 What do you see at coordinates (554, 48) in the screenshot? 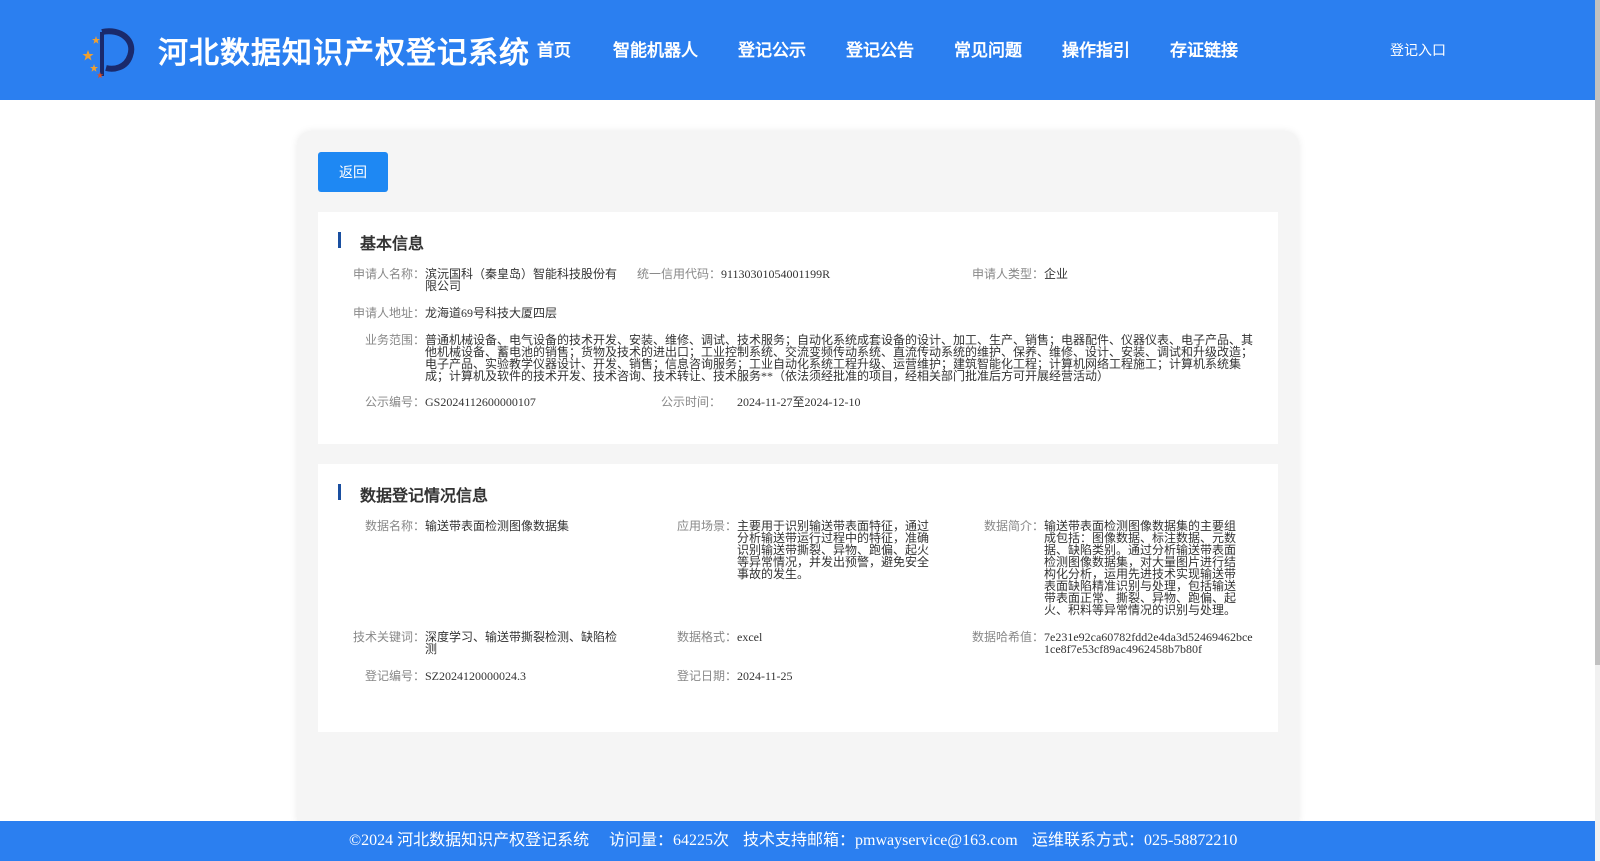
I see `nav-home: 首页` at bounding box center [554, 48].